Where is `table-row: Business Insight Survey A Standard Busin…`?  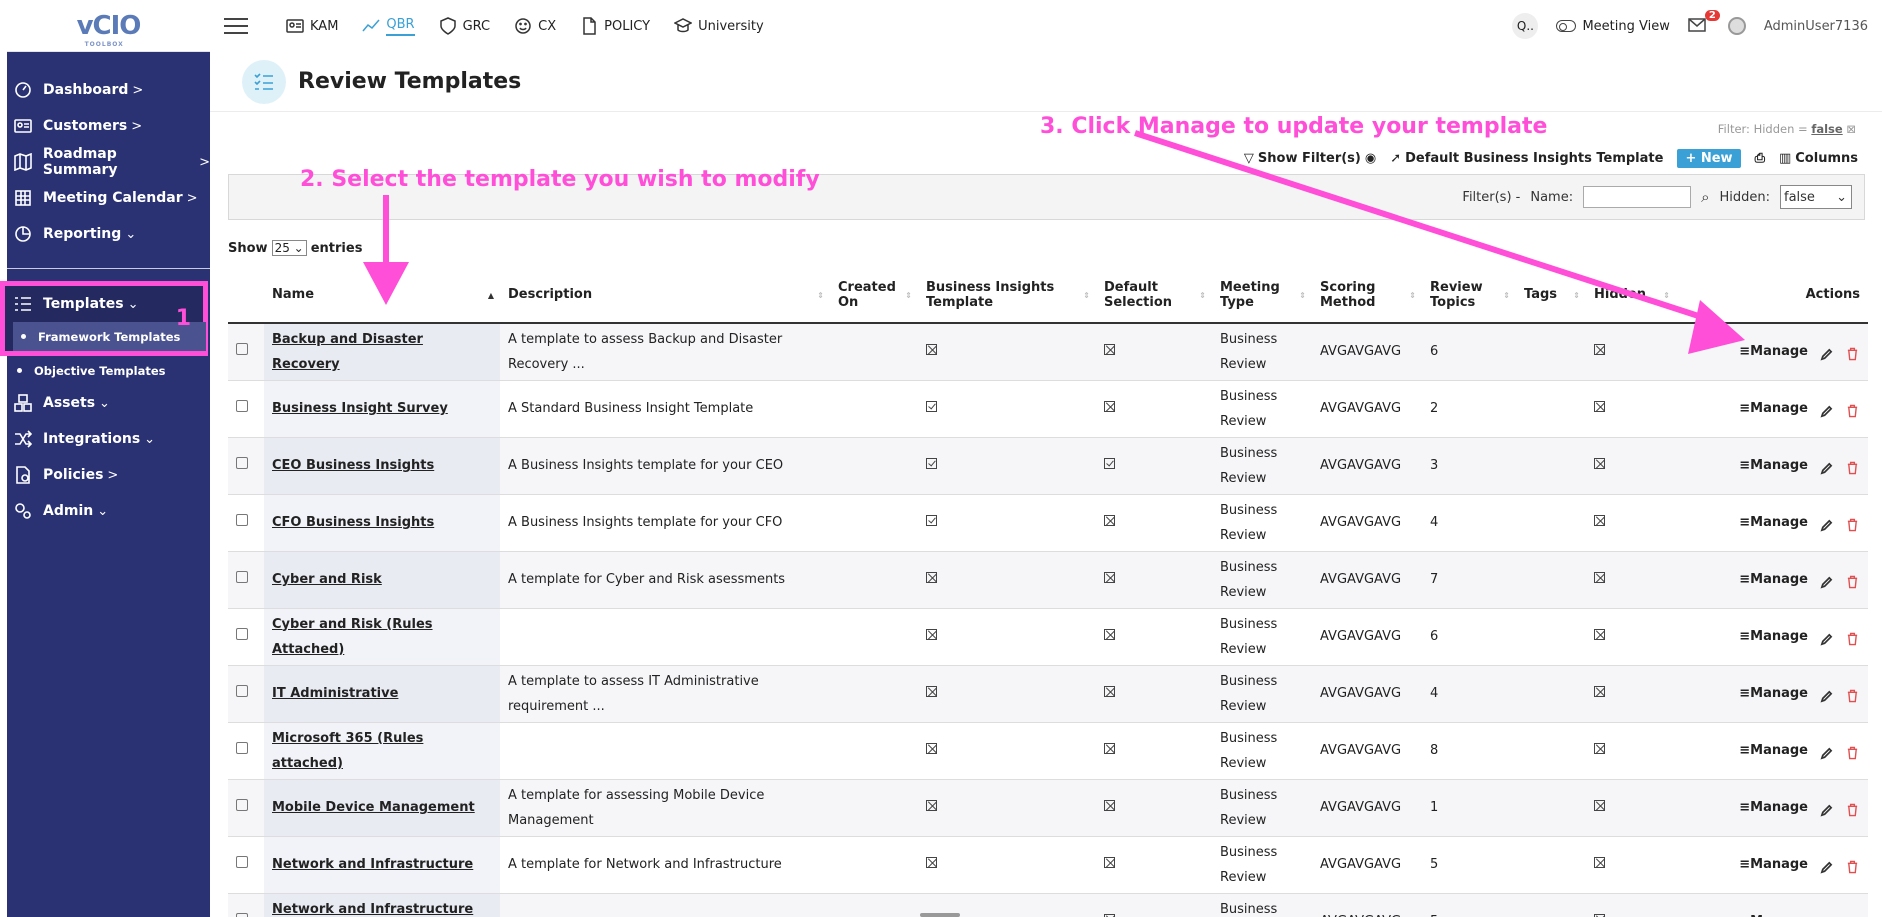
table-row: Business Insight Survey A Standard Busin… is located at coordinates (1048, 409).